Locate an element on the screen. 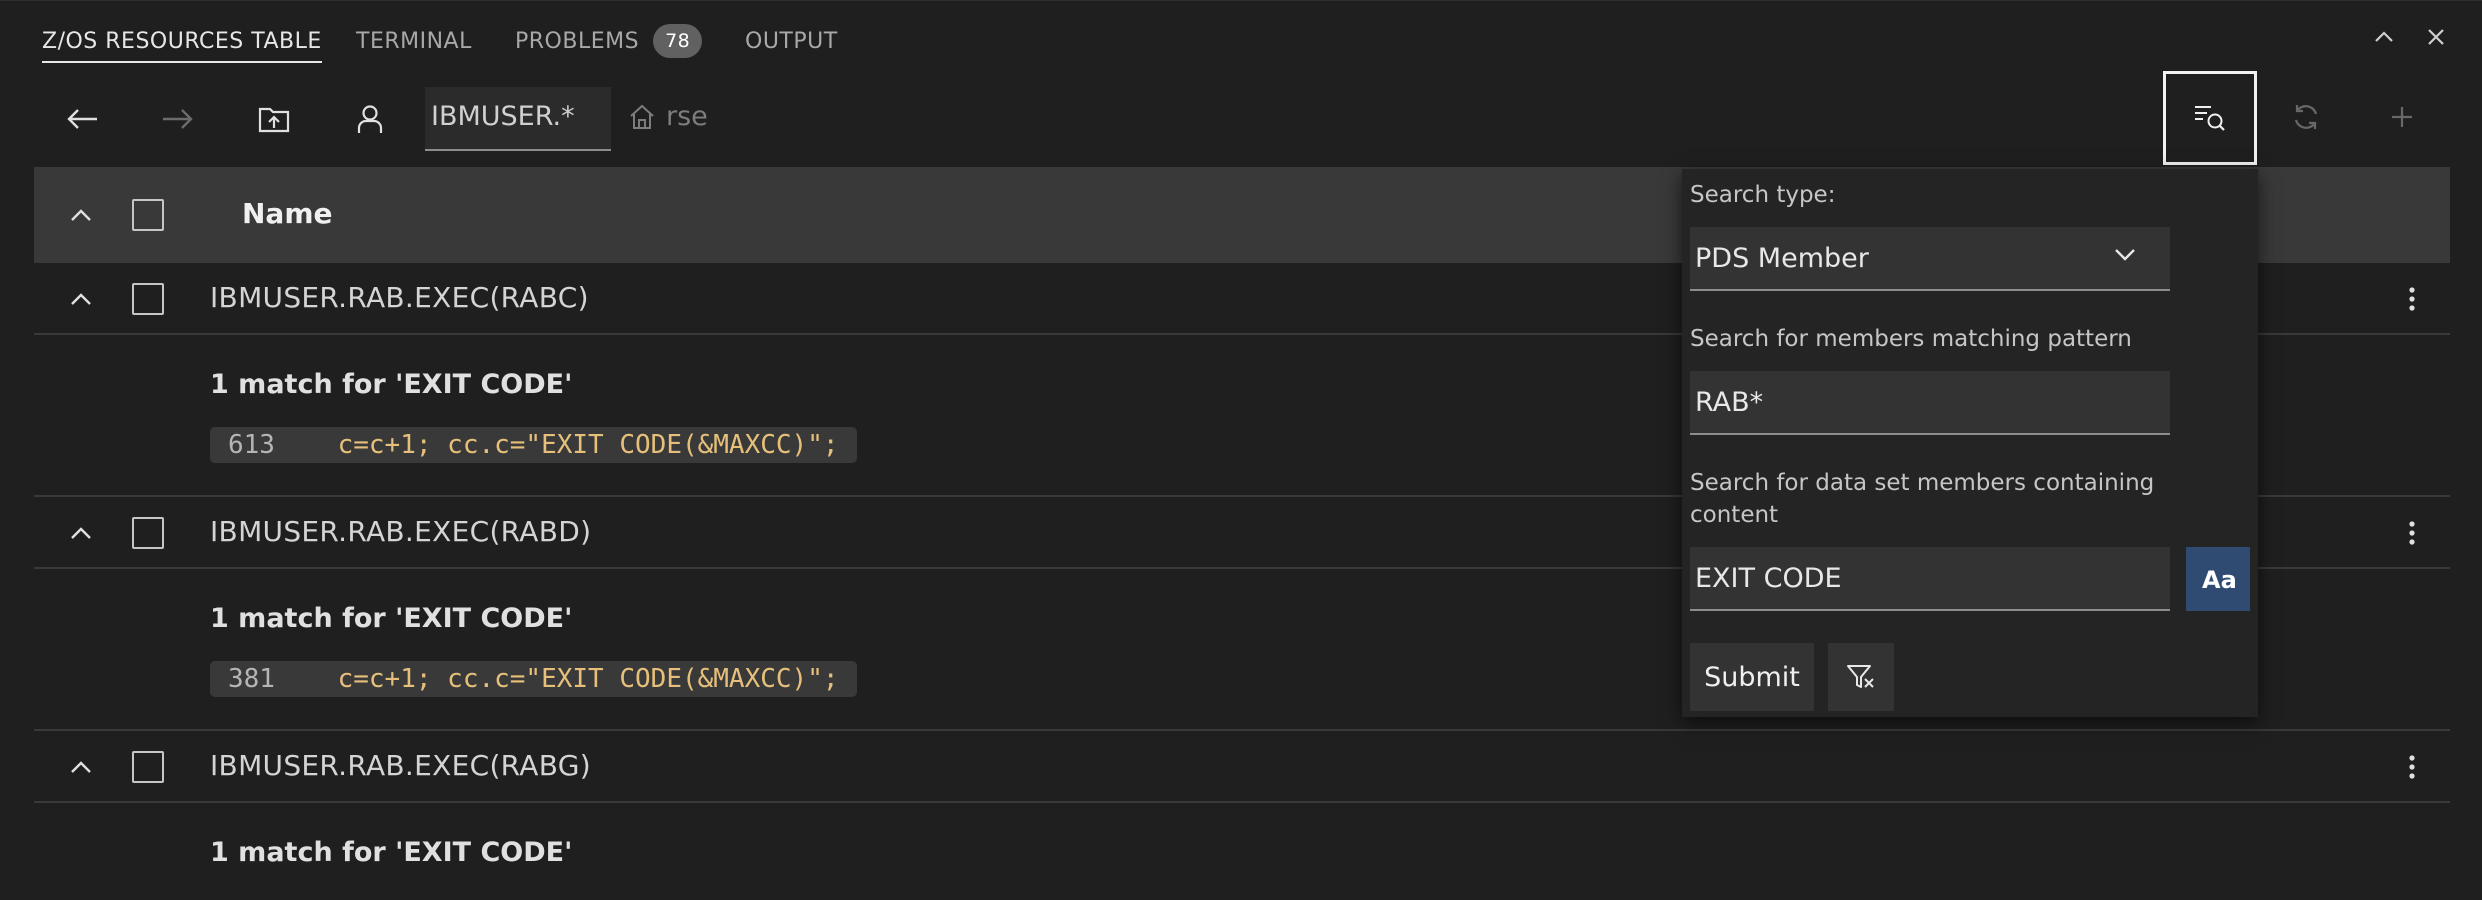 This screenshot has height=900, width=2482. line-number: 381 is located at coordinates (251, 679).